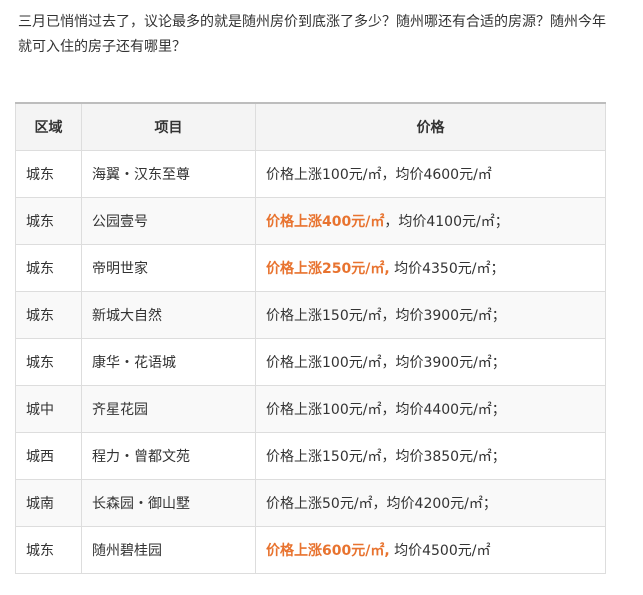 This screenshot has height=595, width=643. I want to click on price-rise: 价格上涨400元/㎡, so click(325, 222).